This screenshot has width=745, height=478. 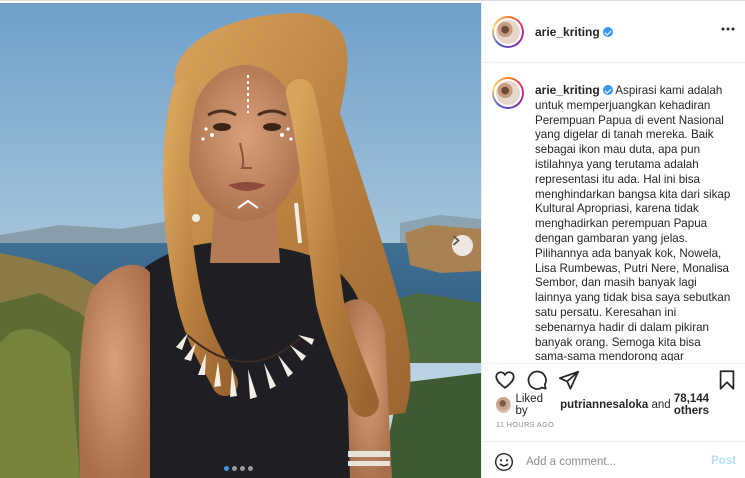 What do you see at coordinates (529, 405) in the screenshot?
I see `likes-prefix: Liked by` at bounding box center [529, 405].